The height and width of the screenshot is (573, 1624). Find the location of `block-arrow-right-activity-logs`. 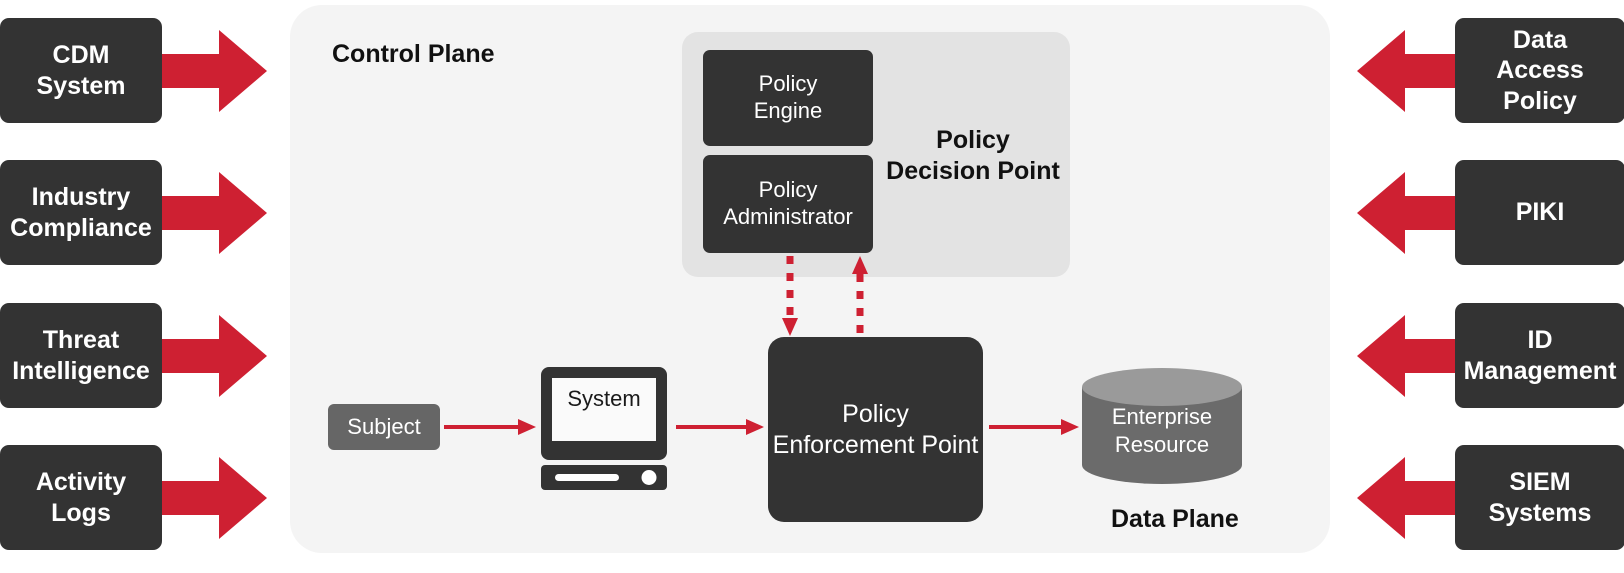

block-arrow-right-activity-logs is located at coordinates (214, 498).